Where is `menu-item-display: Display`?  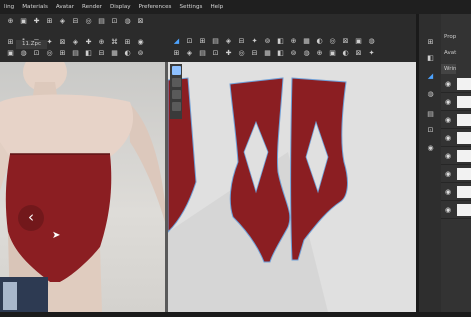
menu-item-display: Display is located at coordinates (120, 7).